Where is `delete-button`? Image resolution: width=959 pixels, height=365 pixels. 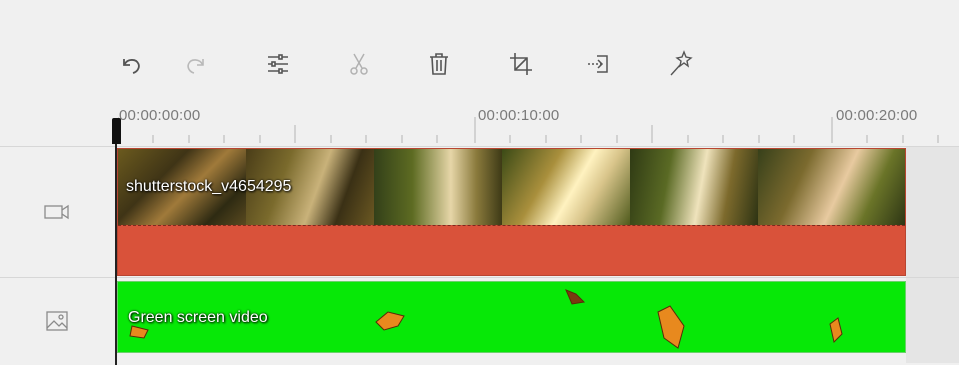 delete-button is located at coordinates (439, 64).